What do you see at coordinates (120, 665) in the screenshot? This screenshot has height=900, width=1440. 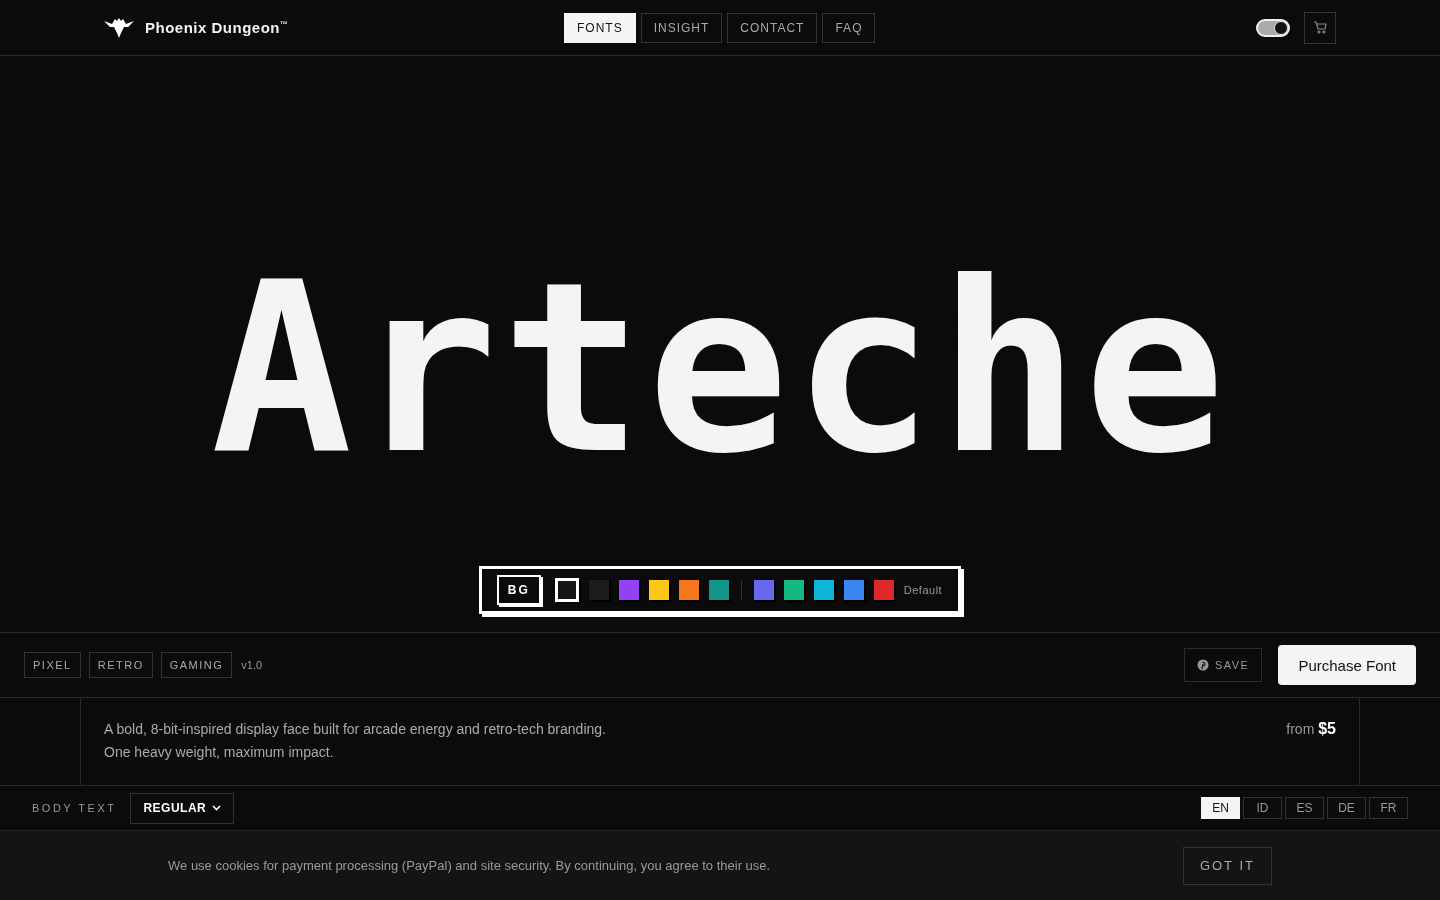 I see `tag-label: RETRO` at bounding box center [120, 665].